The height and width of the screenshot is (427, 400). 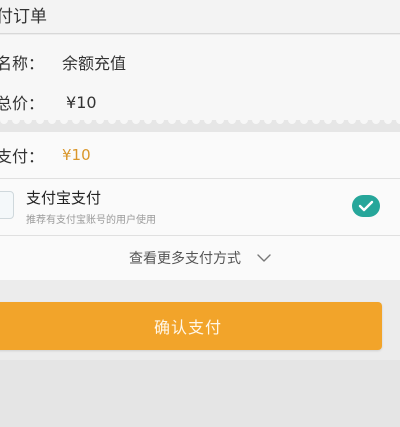 What do you see at coordinates (264, 258) in the screenshot?
I see `chevron-down-icon` at bounding box center [264, 258].